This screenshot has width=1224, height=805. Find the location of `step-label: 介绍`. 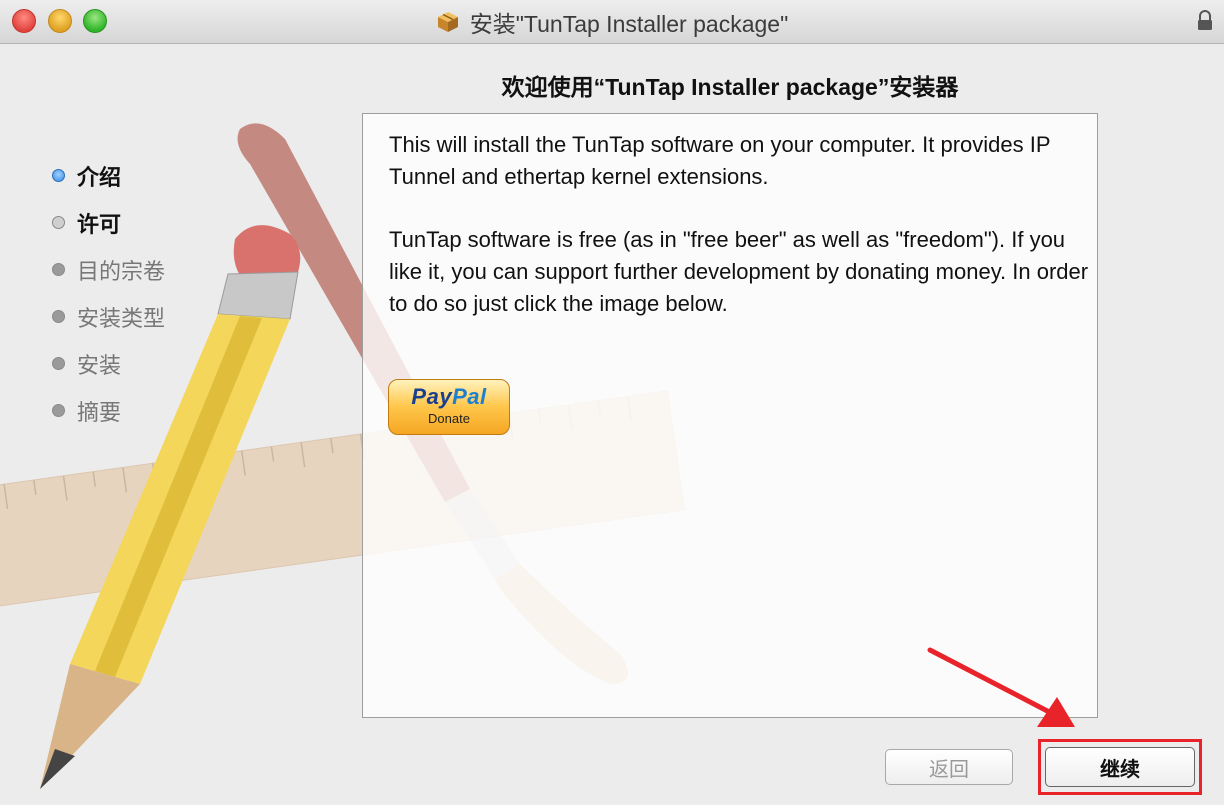

step-label: 介绍 is located at coordinates (99, 177).